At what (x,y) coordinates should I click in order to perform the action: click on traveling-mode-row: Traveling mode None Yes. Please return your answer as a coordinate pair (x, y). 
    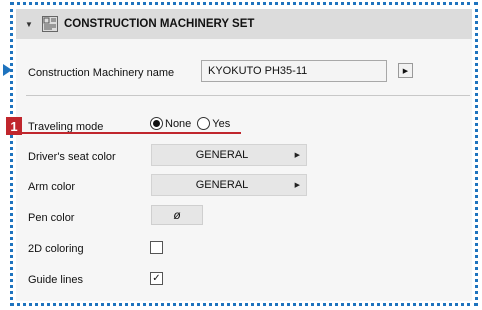
    Looking at the image, I should click on (244, 127).